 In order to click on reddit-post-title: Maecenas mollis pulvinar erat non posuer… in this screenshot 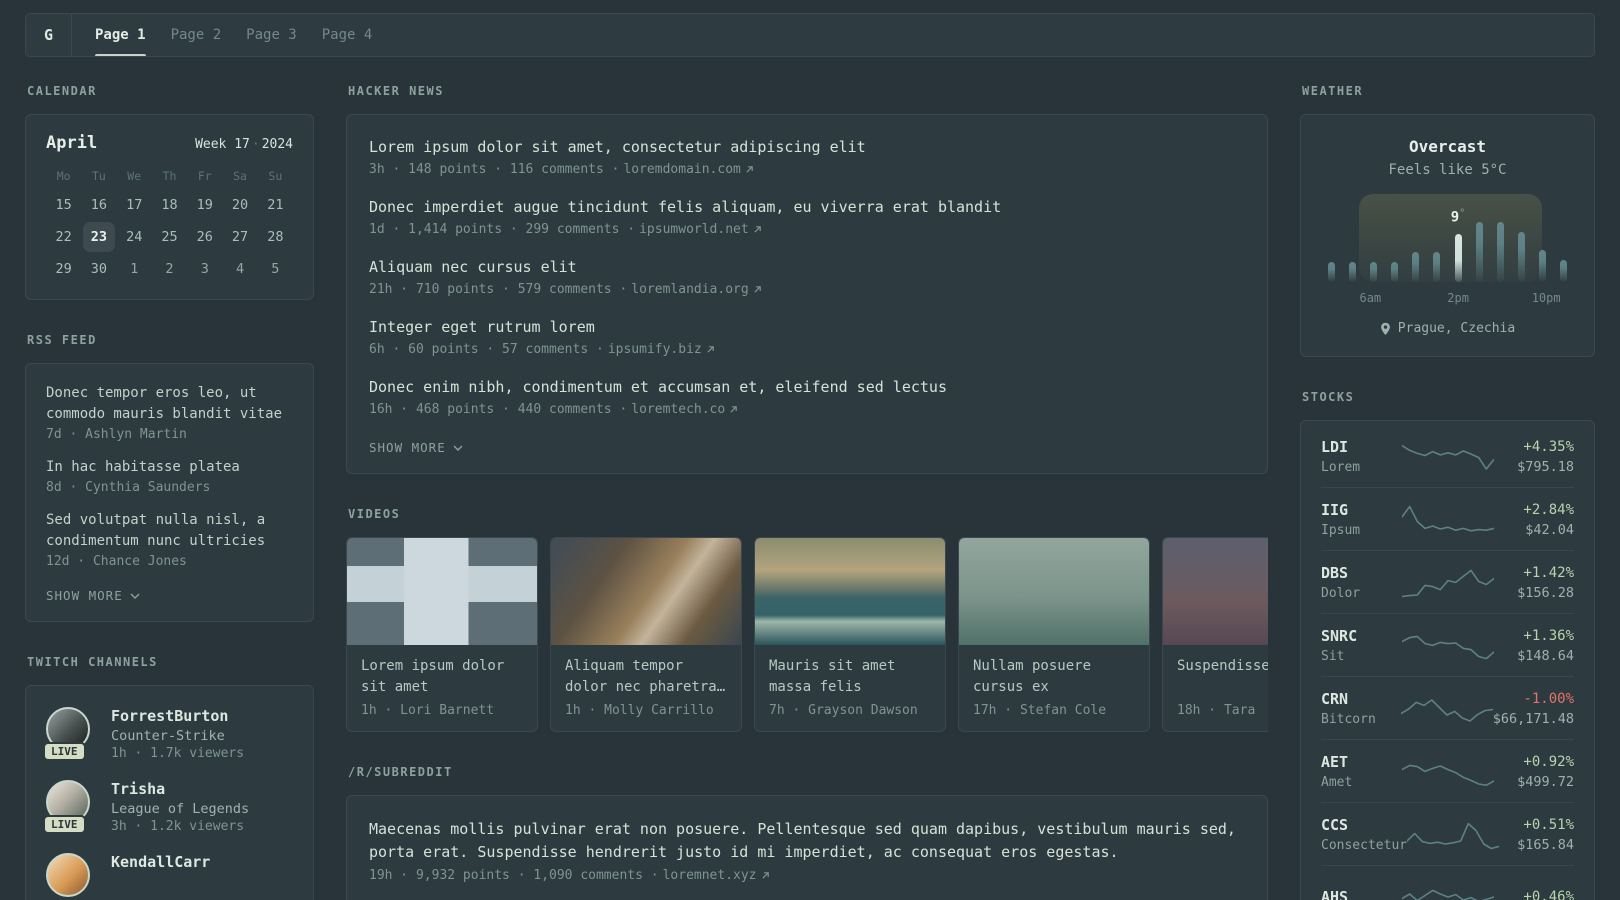, I will do `click(807, 841)`.